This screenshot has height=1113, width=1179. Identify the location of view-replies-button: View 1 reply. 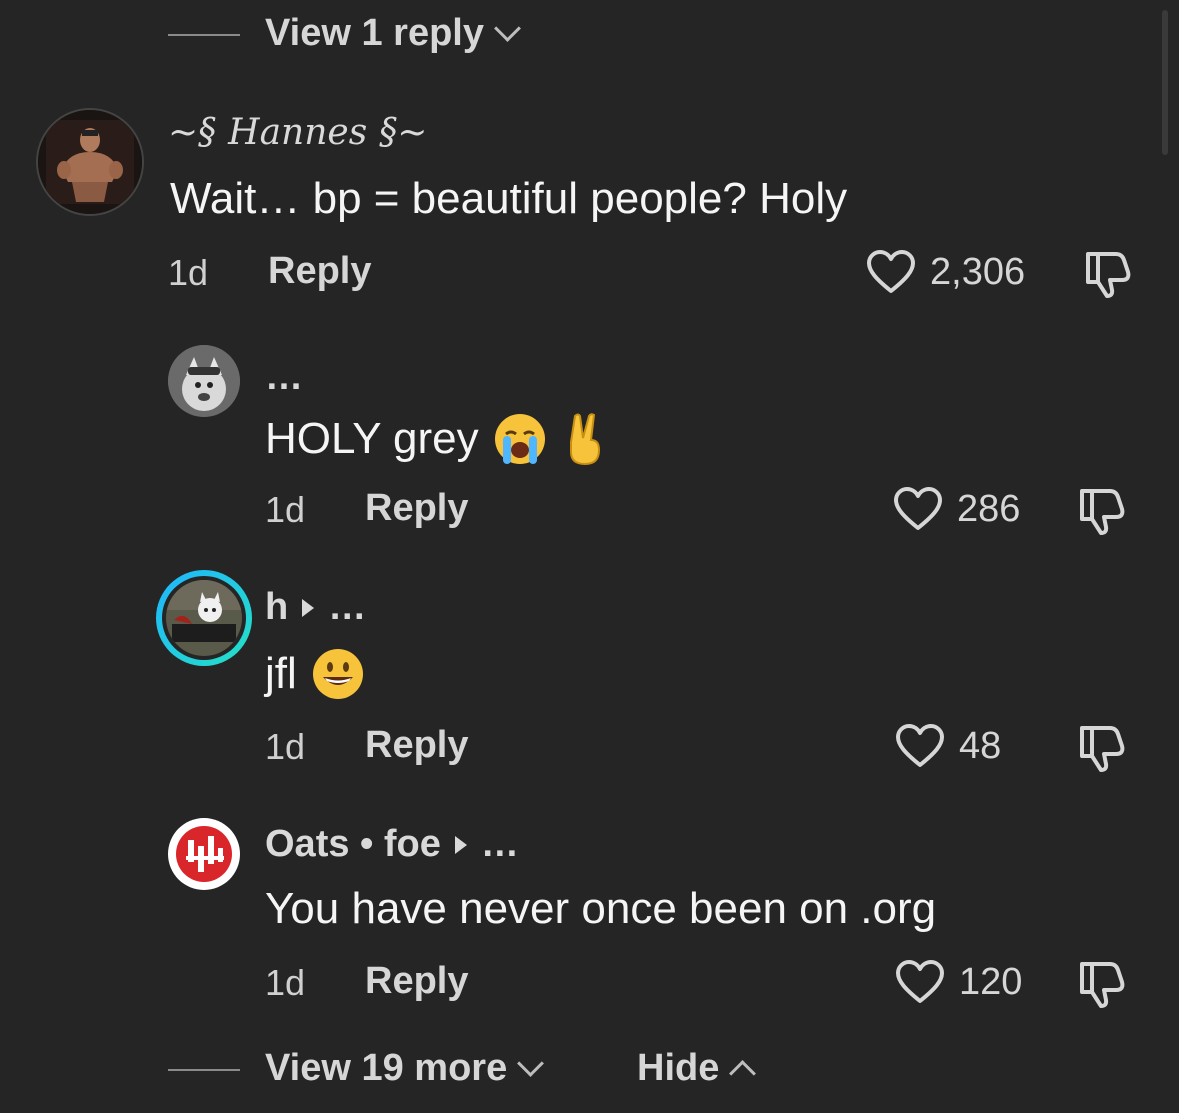
(393, 33).